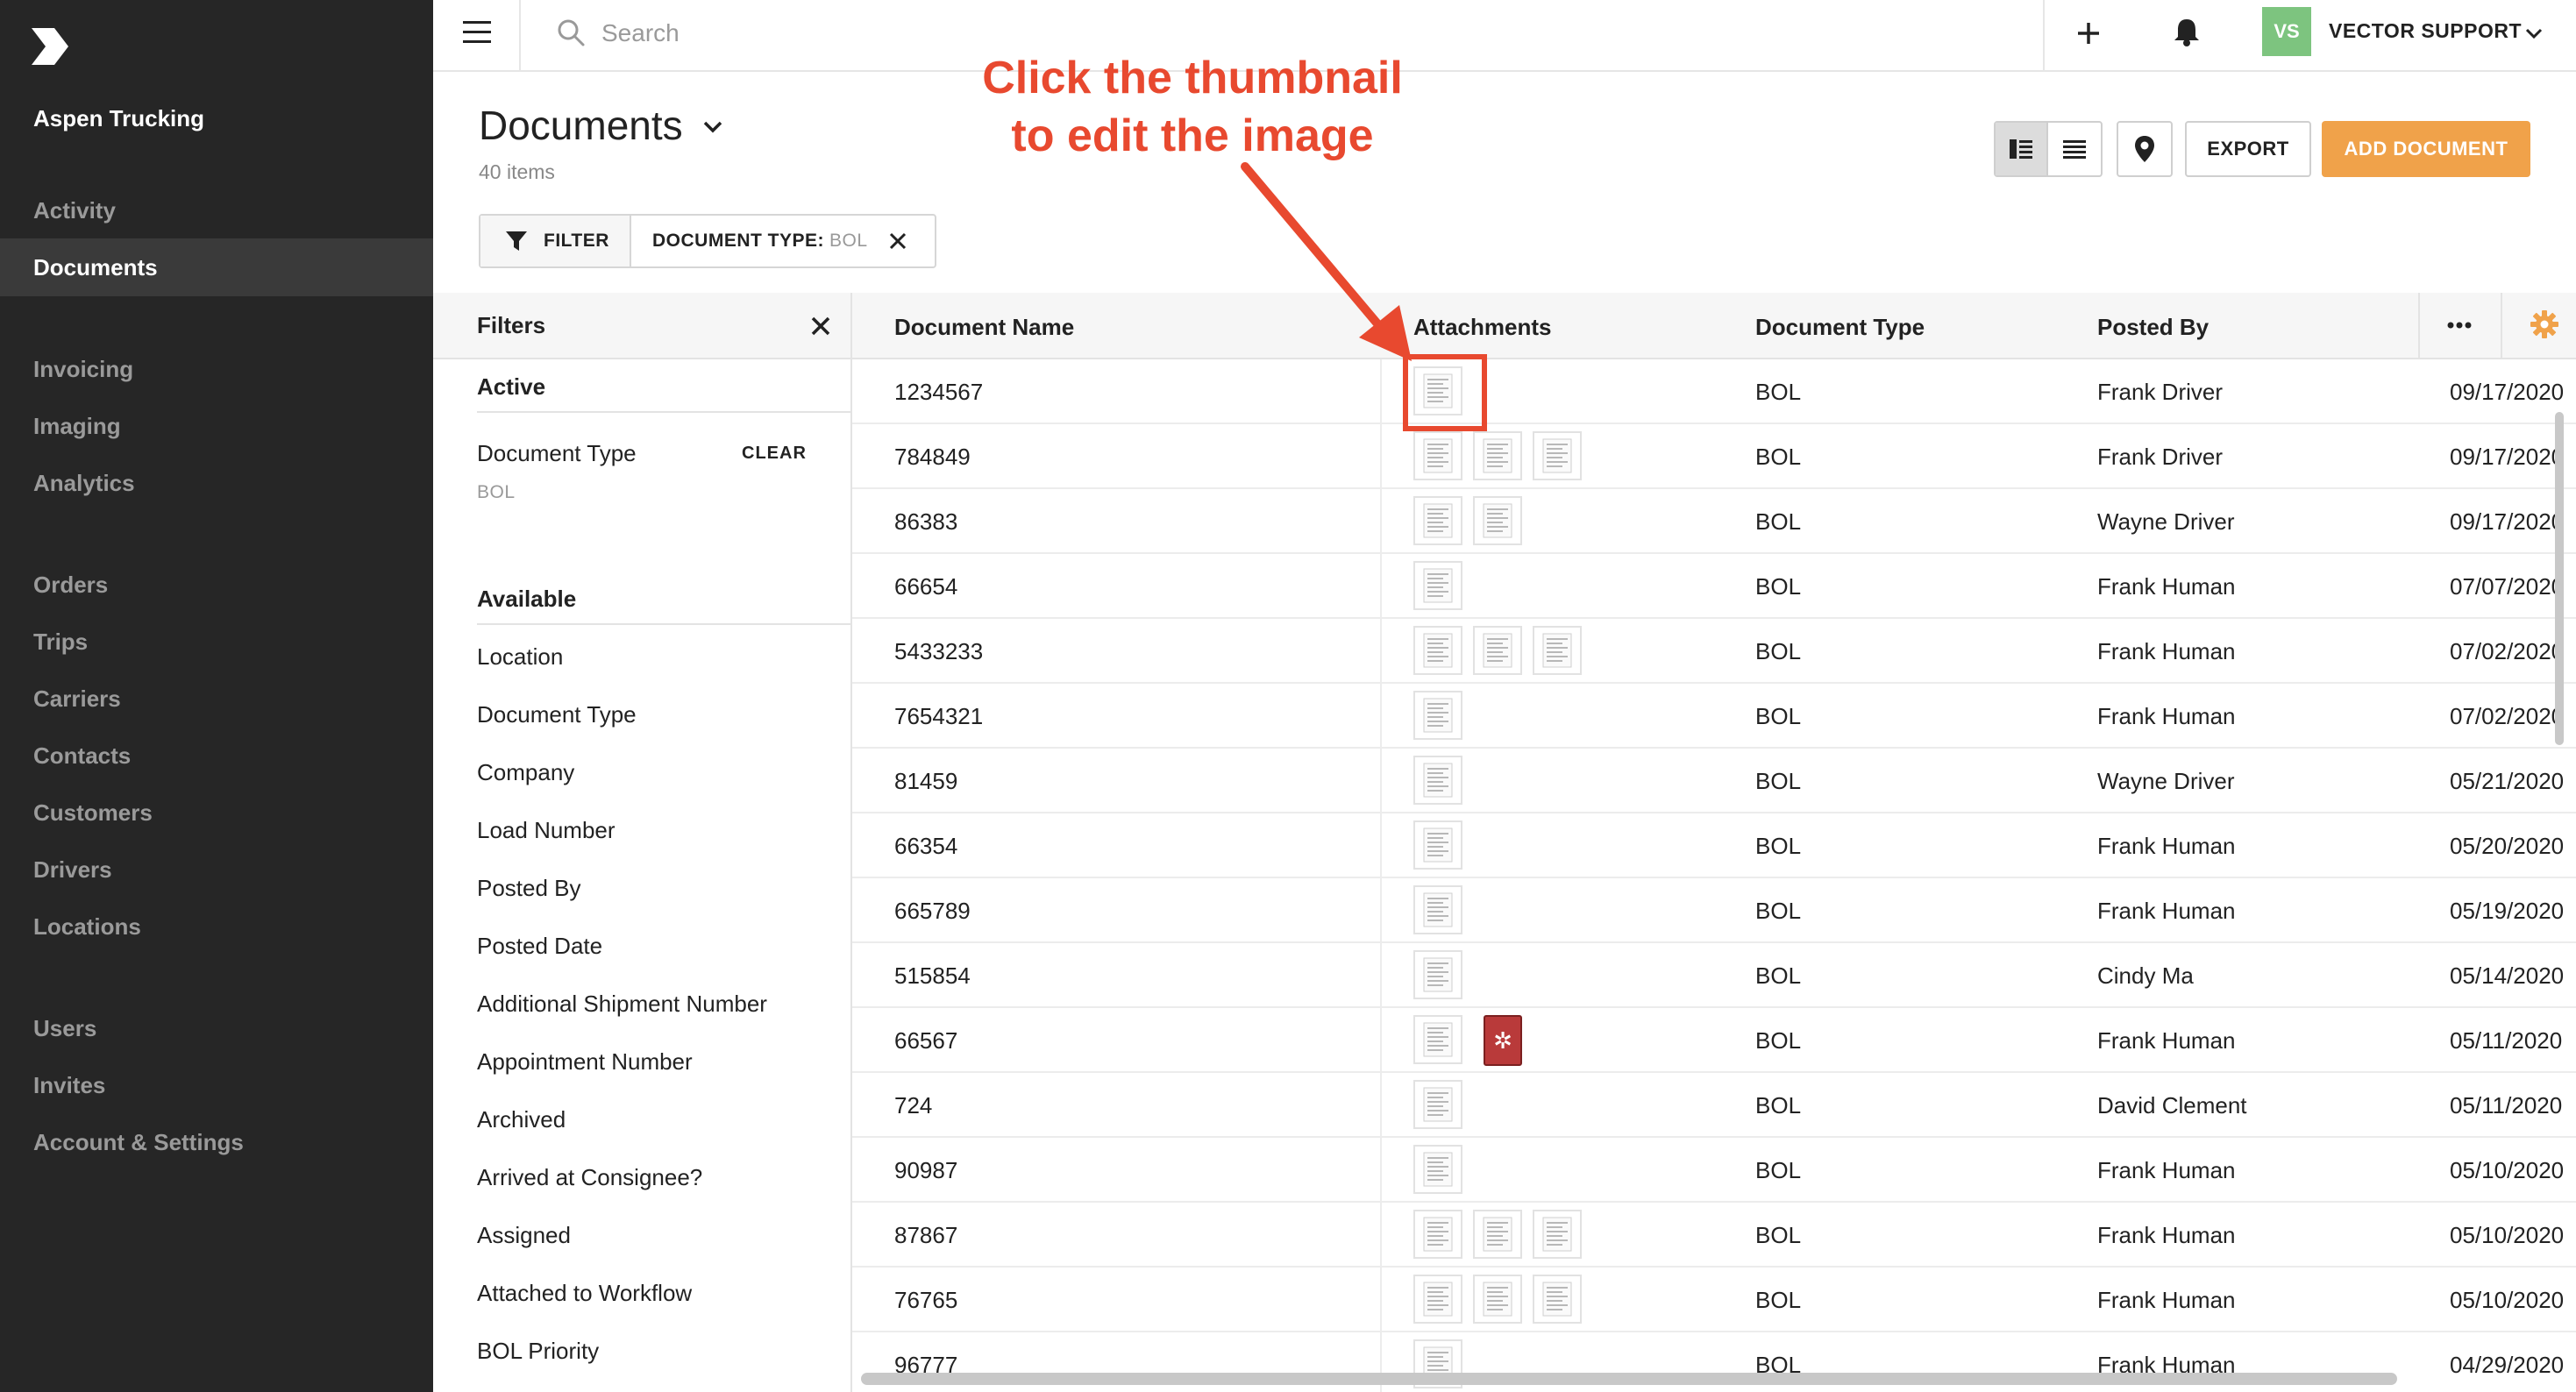 The image size is (2576, 1392). What do you see at coordinates (50, 46) in the screenshot?
I see `logo-icon` at bounding box center [50, 46].